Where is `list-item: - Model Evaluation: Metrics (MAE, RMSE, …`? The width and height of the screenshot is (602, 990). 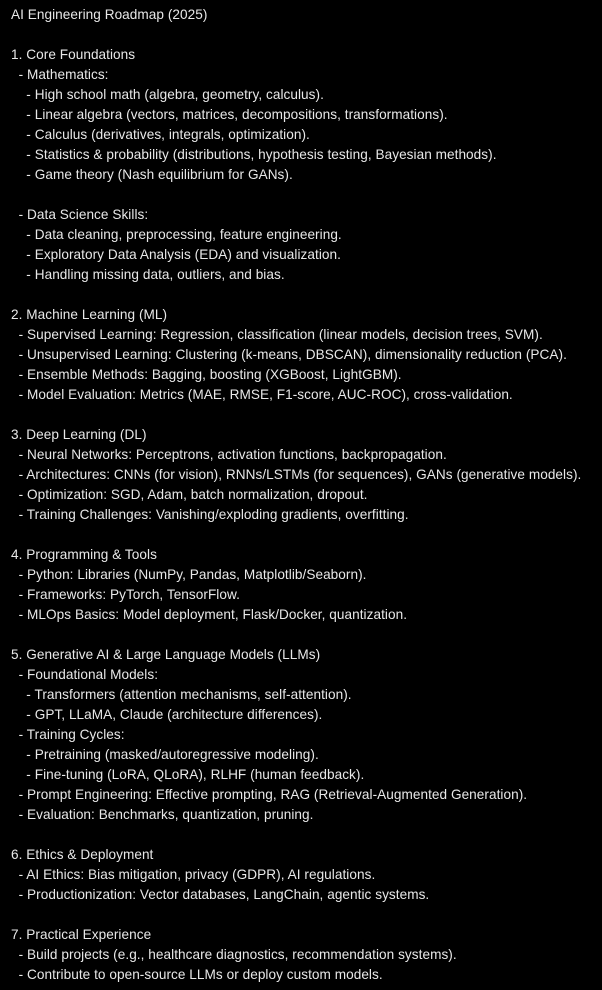
list-item: - Model Evaluation: Metrics (MAE, RMSE, … is located at coordinates (262, 394).